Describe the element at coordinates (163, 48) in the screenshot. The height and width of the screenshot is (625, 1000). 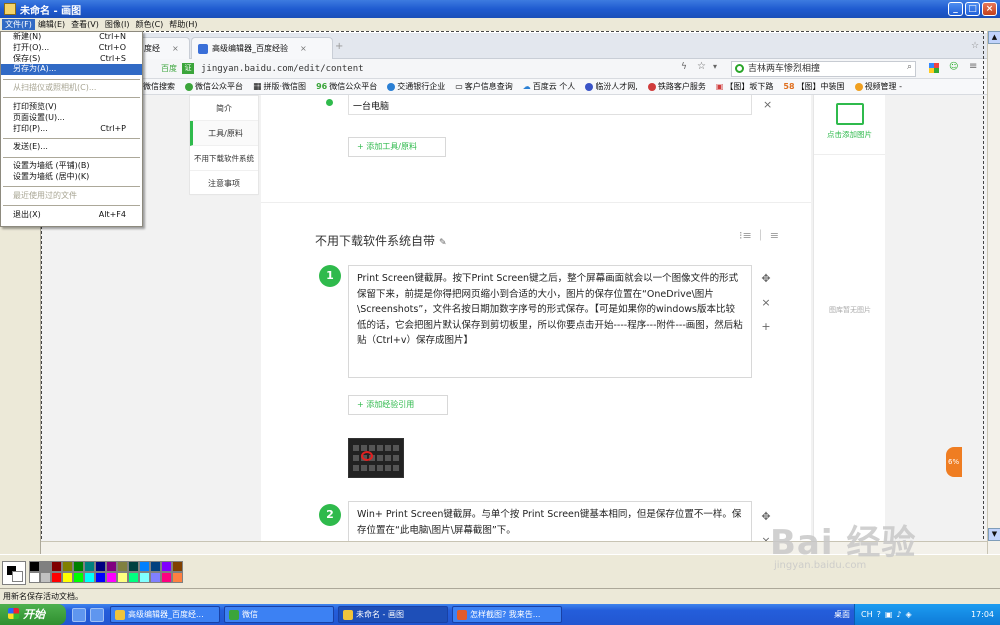
I see `browser-tab: 度经 ×` at that location.